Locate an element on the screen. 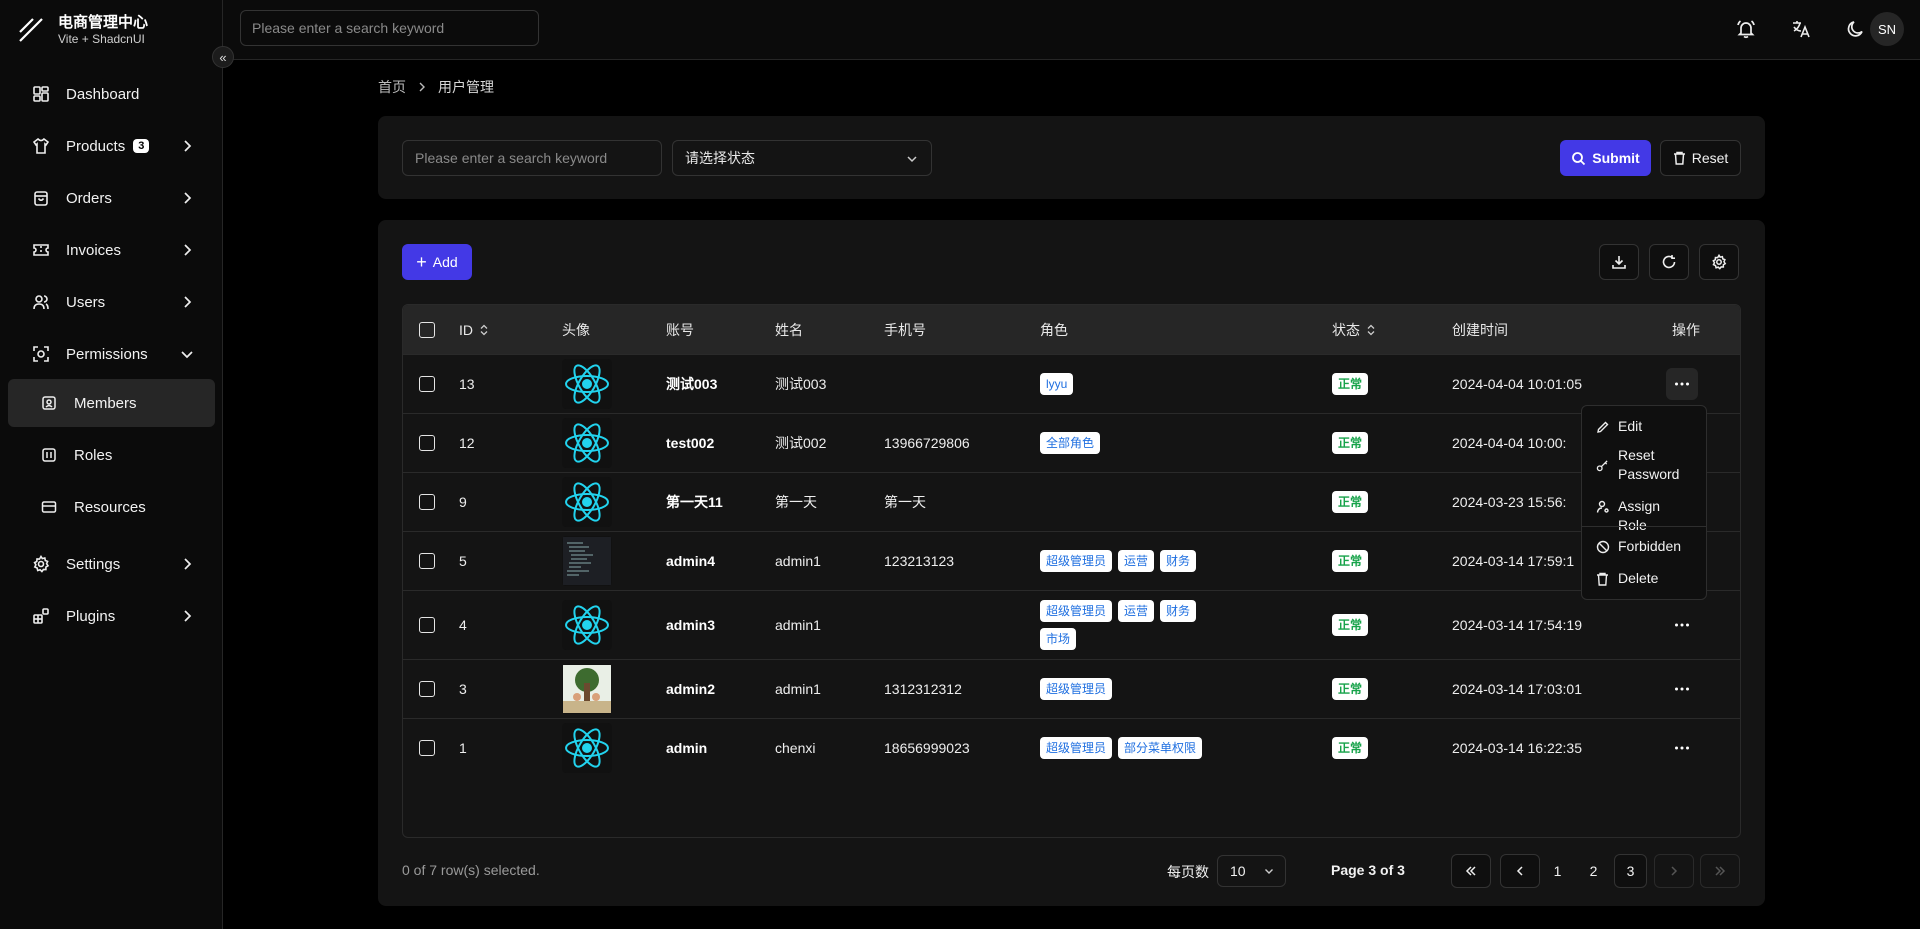 The image size is (1920, 929). sidebar-item-members: Members is located at coordinates (111, 403).